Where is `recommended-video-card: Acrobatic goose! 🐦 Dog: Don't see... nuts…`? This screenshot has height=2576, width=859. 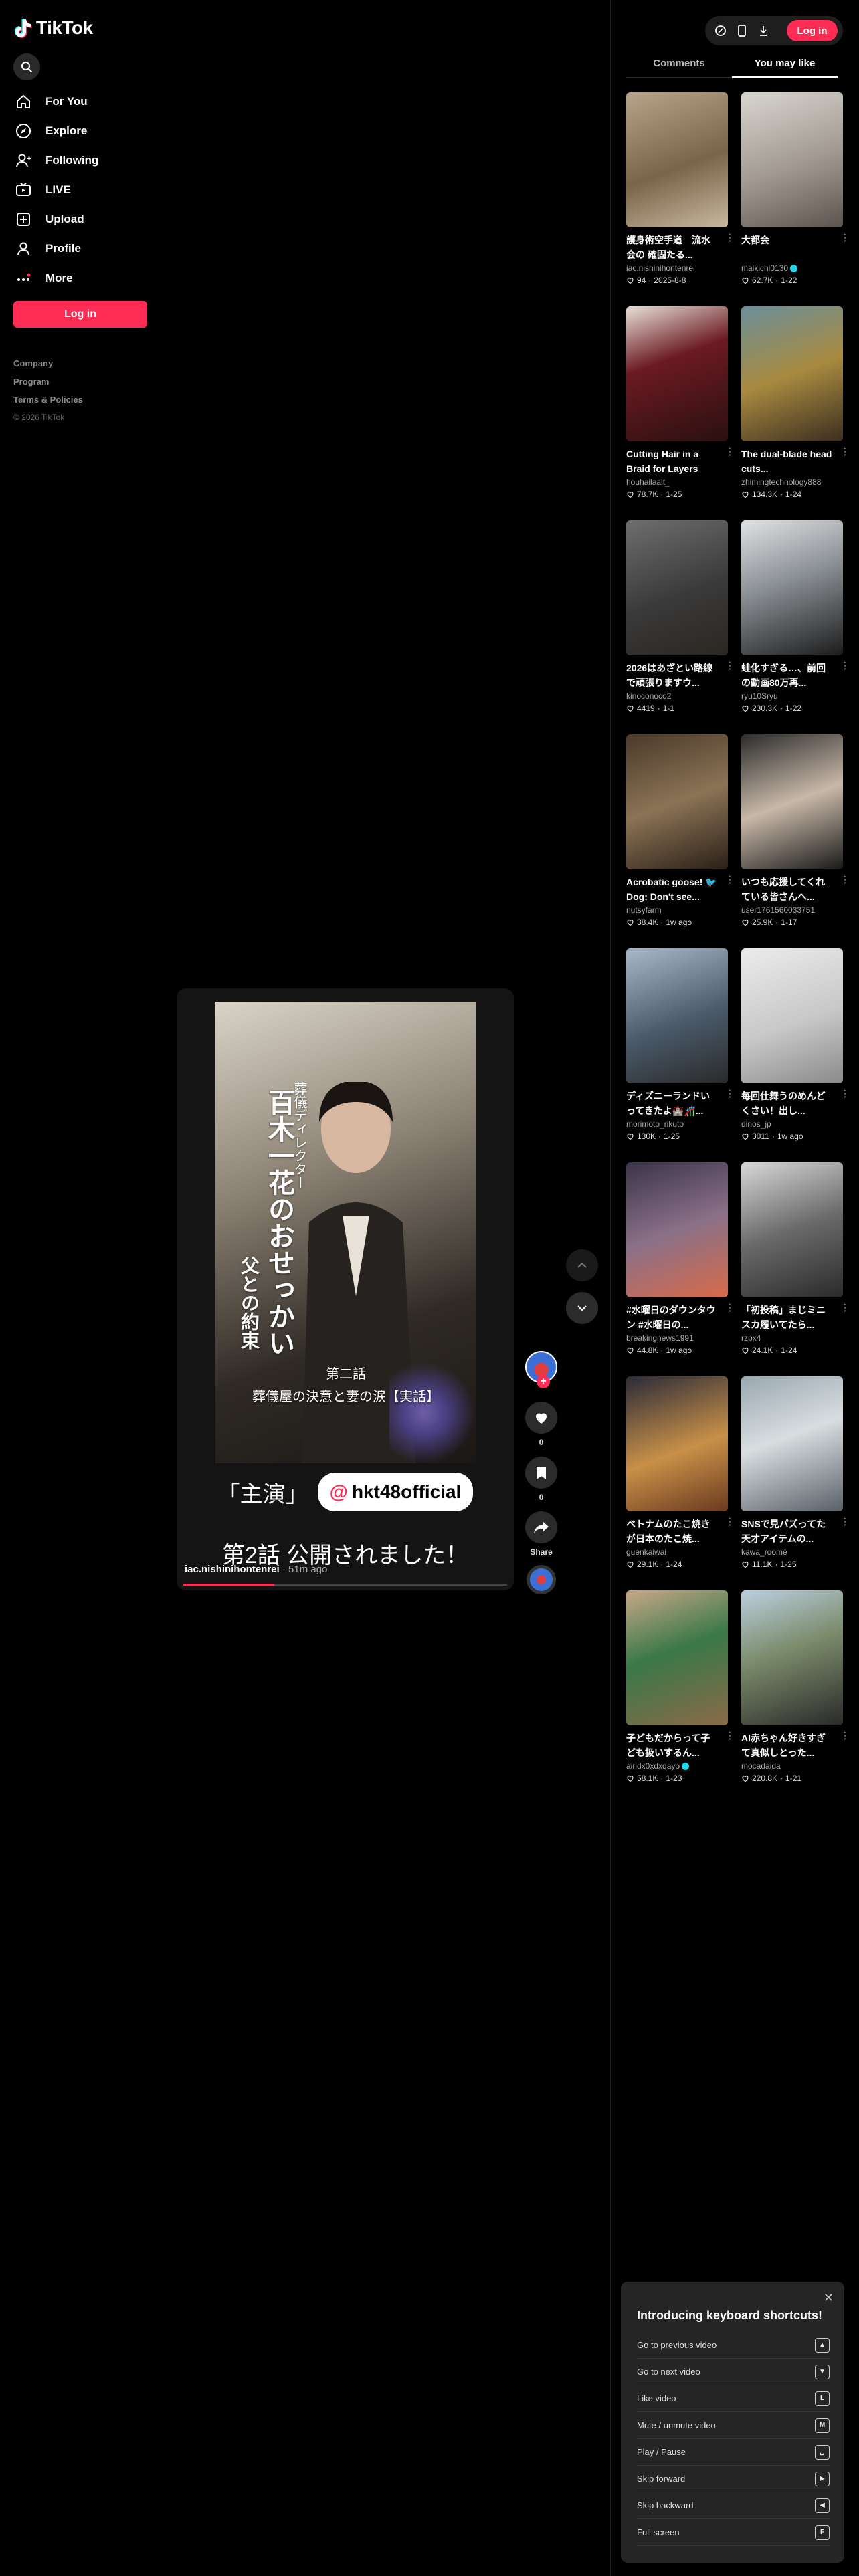
recommended-video-card: Acrobatic goose! 🐦 Dog: Don't see... nuts… is located at coordinates (680, 833).